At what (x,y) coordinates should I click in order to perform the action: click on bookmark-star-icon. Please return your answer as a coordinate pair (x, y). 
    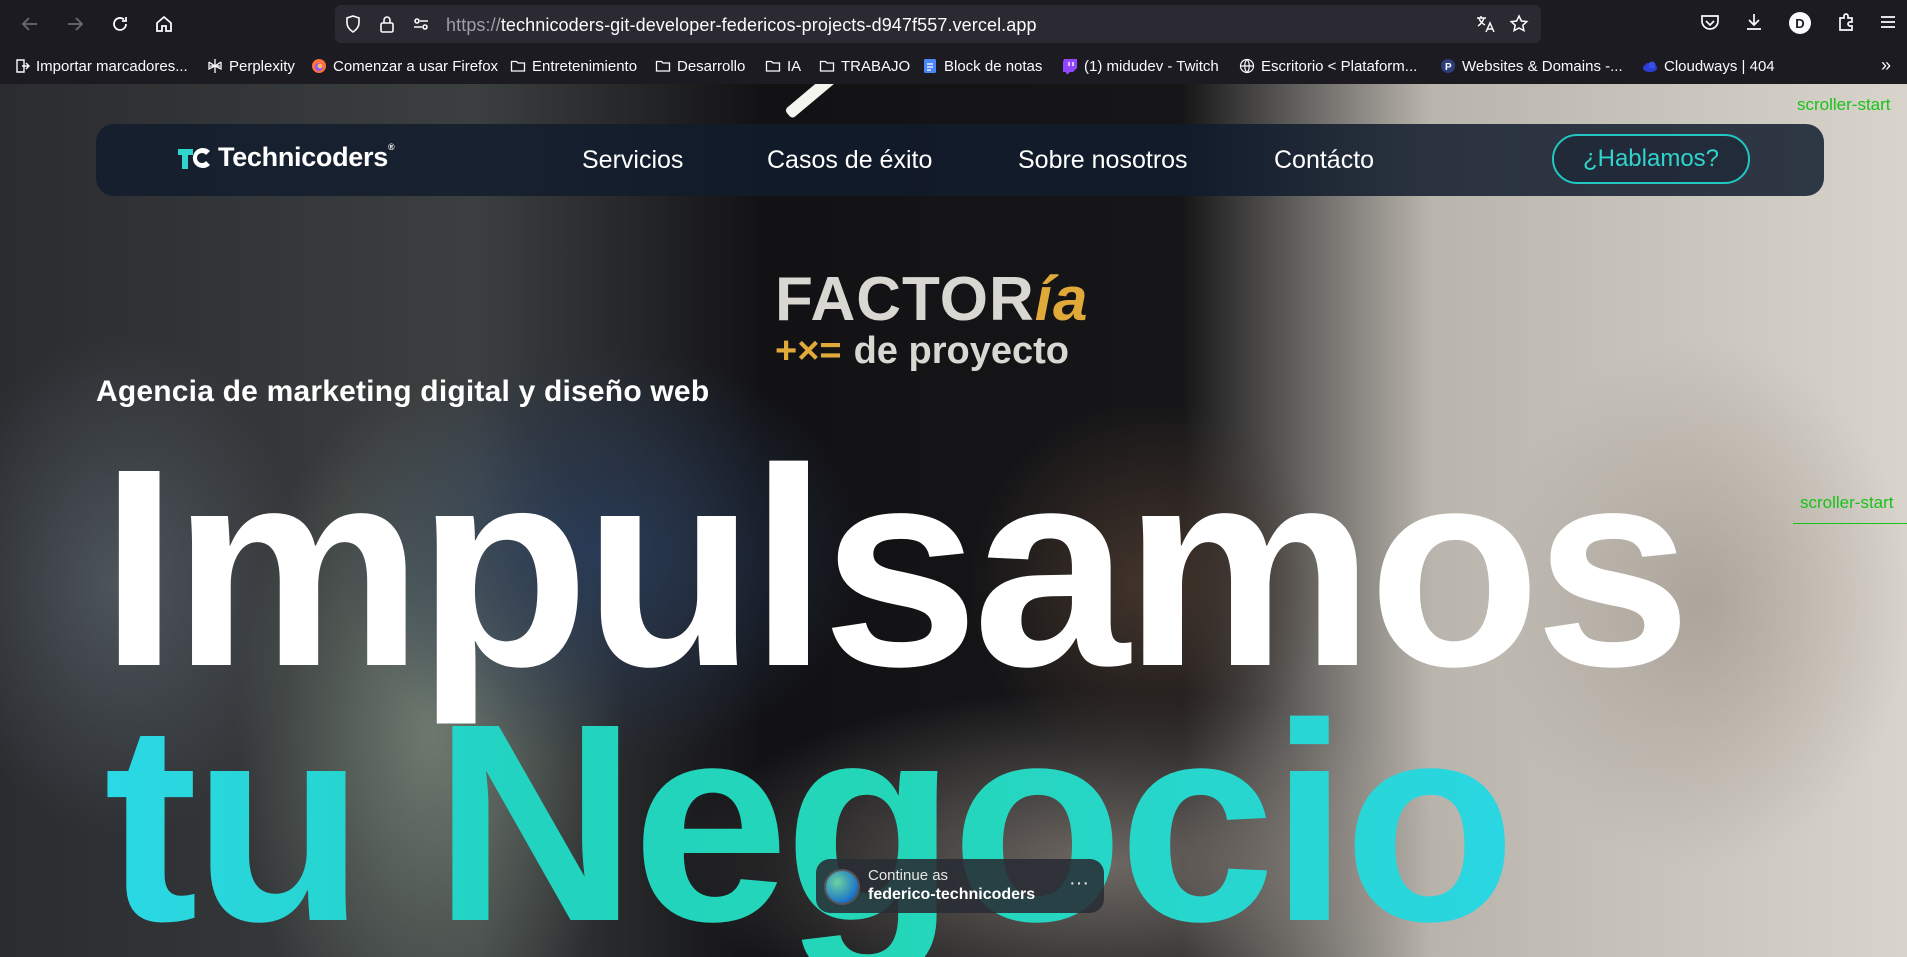
    Looking at the image, I should click on (1519, 24).